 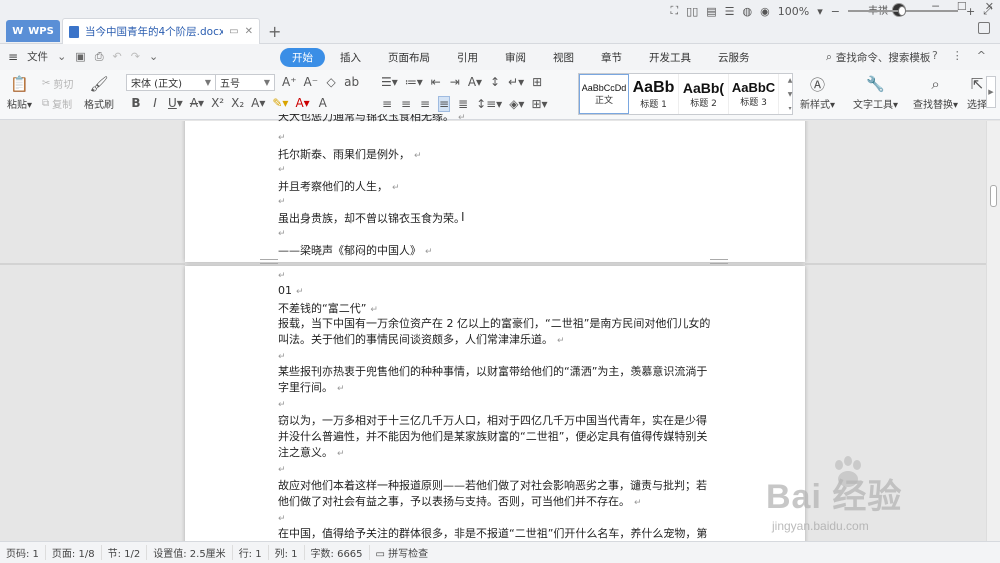 What do you see at coordinates (23, 552) in the screenshot?
I see `status-page-number: 页码: 1` at bounding box center [23, 552].